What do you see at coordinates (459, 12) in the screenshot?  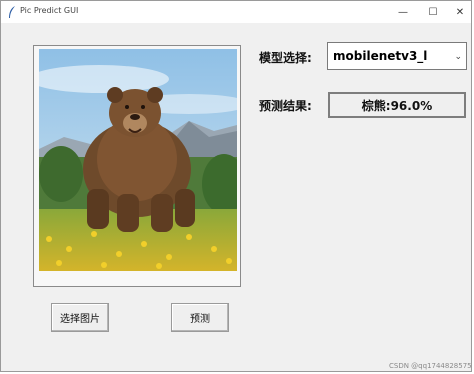 I see `close-button: ✕` at bounding box center [459, 12].